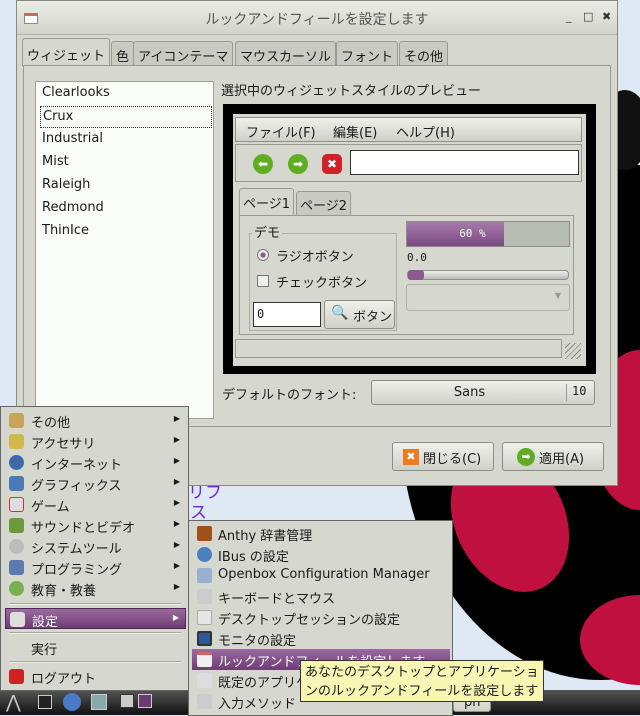 Image resolution: width=640 pixels, height=716 pixels. I want to click on close-window-button: ✖, so click(606, 16).